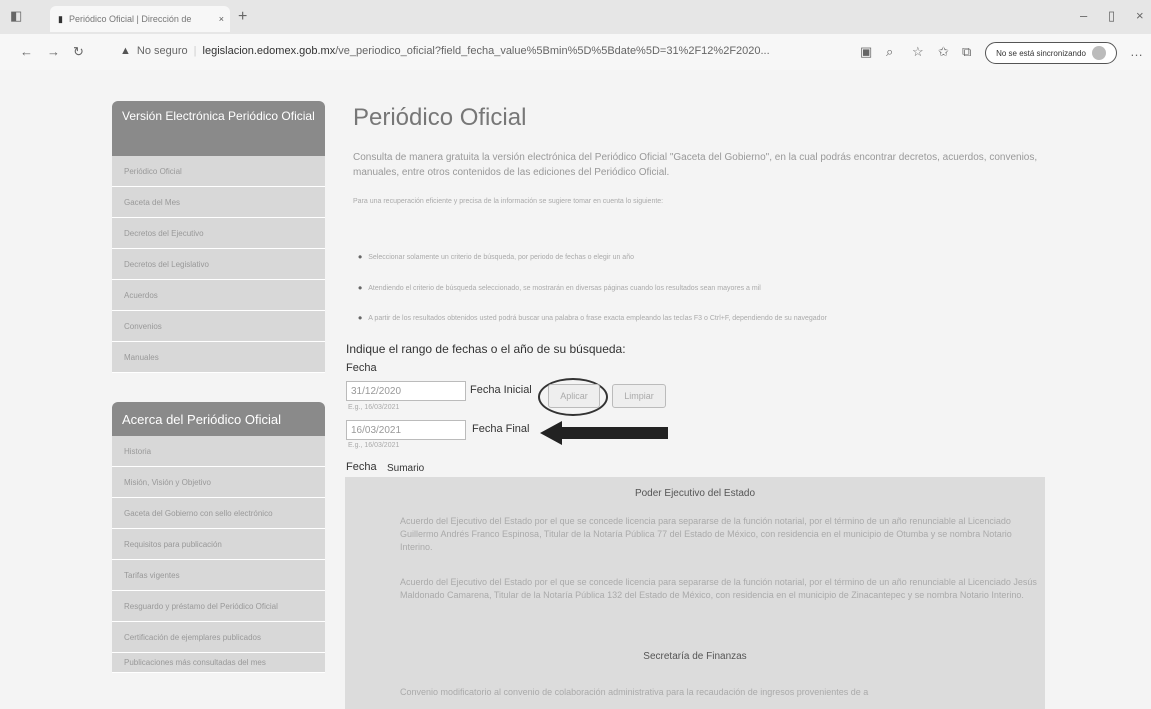 Image resolution: width=1151 pixels, height=709 pixels. Describe the element at coordinates (889, 52) in the screenshot. I see `zoom-icon: ⌕` at that location.